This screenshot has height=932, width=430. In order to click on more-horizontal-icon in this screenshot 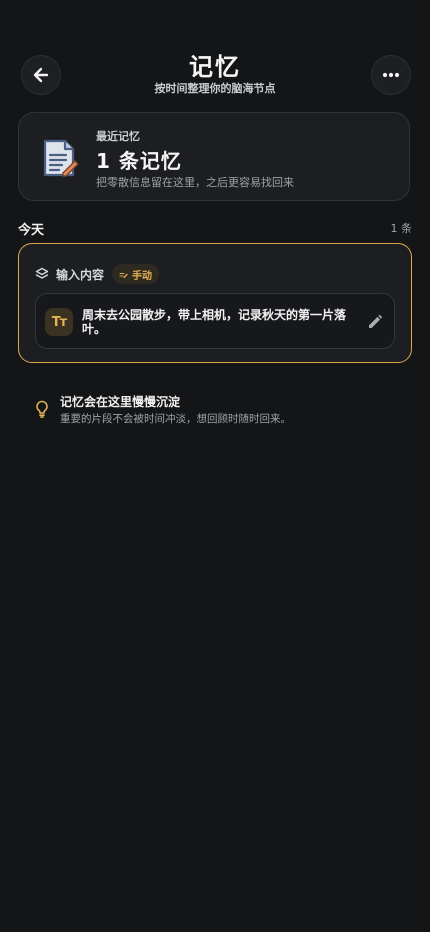, I will do `click(391, 75)`.